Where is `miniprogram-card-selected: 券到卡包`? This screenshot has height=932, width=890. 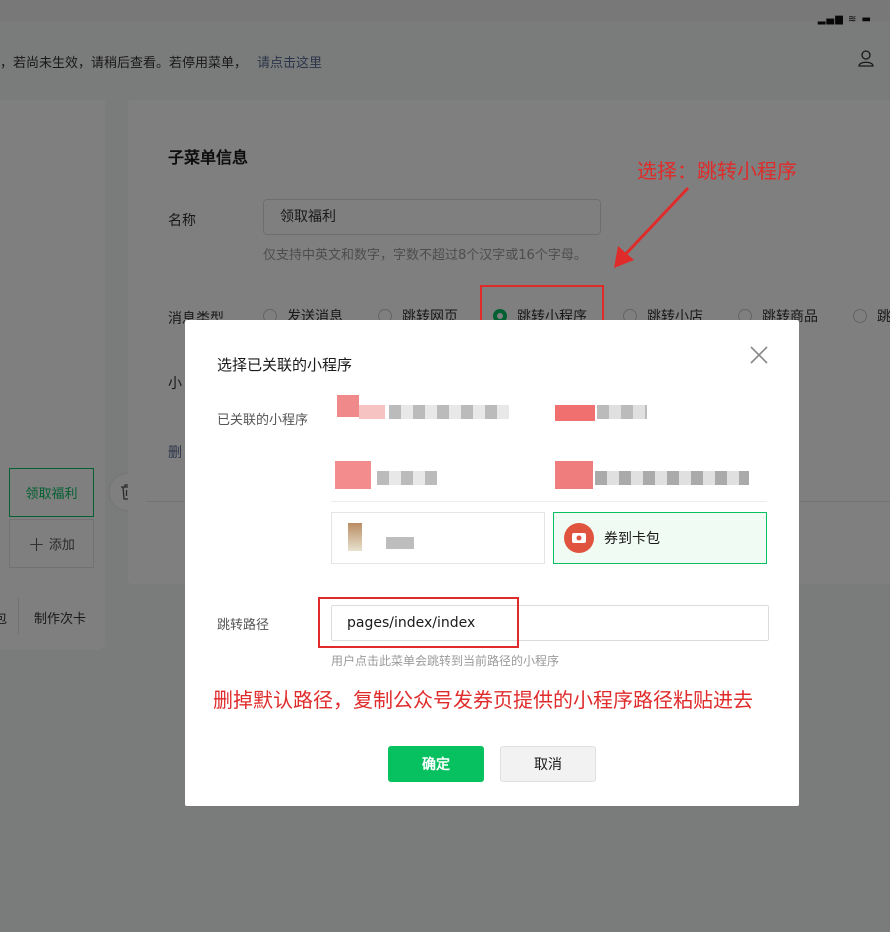
miniprogram-card-selected: 券到卡包 is located at coordinates (660, 538).